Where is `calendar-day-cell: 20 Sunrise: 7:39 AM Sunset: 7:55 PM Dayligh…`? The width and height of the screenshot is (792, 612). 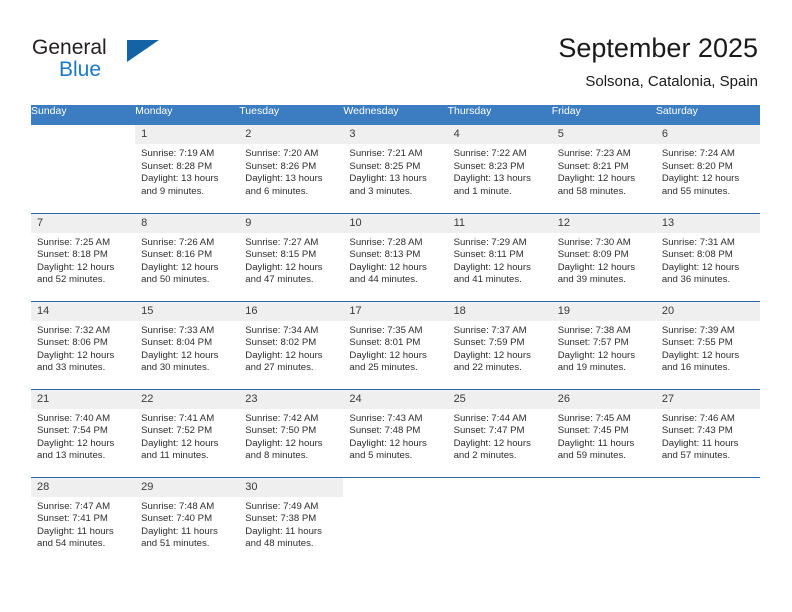
calendar-day-cell: 20 Sunrise: 7:39 AM Sunset: 7:55 PM Dayligh… is located at coordinates (707, 344).